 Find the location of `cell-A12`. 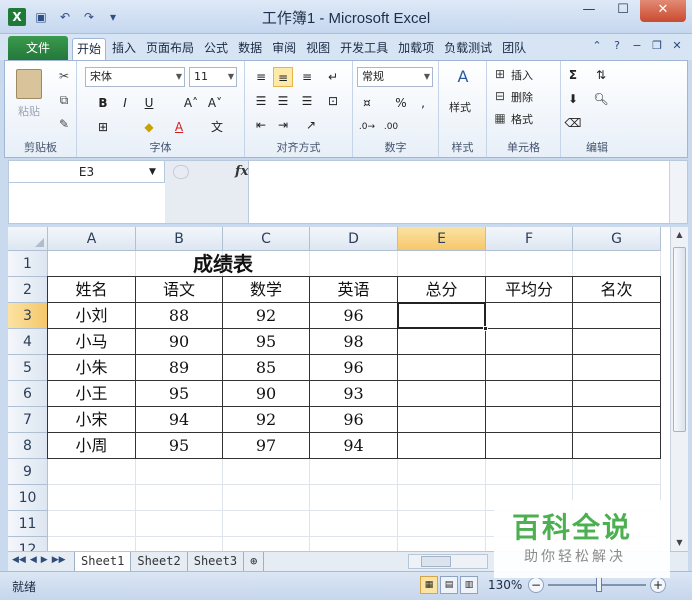

cell-A12 is located at coordinates (92, 544).